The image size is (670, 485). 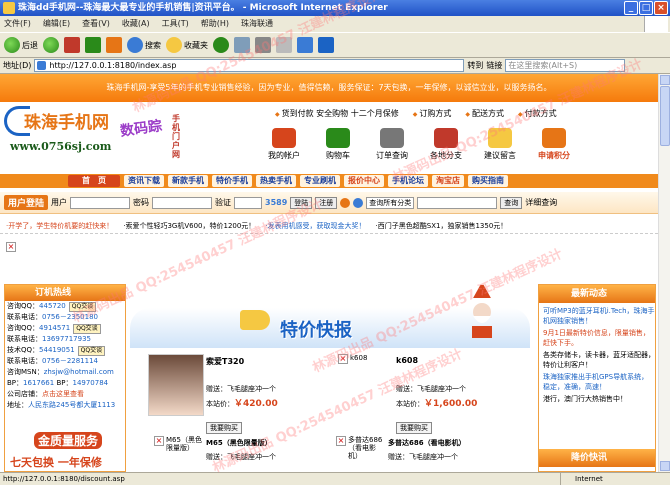 What do you see at coordinates (337, 113) in the screenshot?
I see `toplink-secure: 货到付款 安全购物 十二个月保修` at bounding box center [337, 113].